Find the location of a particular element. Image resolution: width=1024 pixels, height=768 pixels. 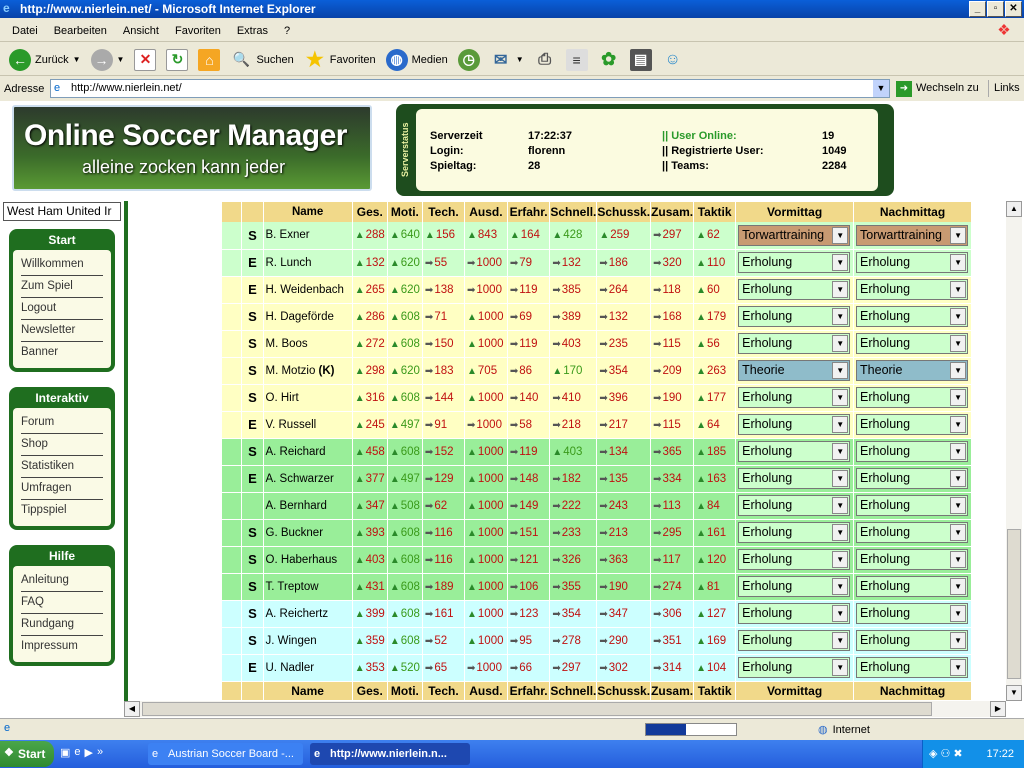

player-name: M. Boos is located at coordinates (308, 344).